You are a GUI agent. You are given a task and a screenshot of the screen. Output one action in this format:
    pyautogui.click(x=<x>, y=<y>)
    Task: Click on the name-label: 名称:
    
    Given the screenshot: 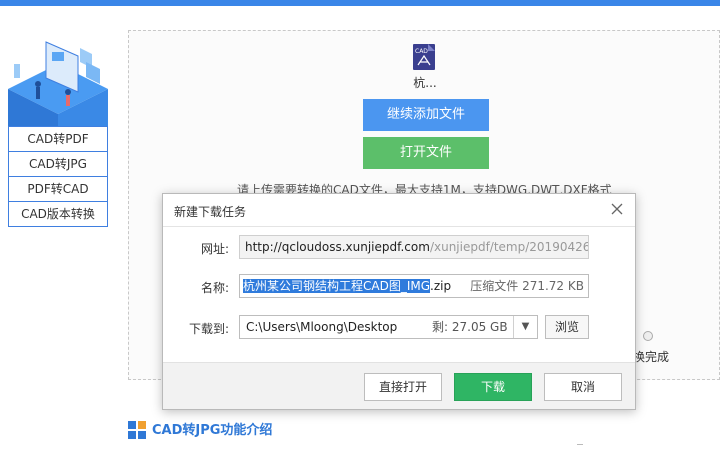 What is the action you would take?
    pyautogui.click(x=214, y=288)
    